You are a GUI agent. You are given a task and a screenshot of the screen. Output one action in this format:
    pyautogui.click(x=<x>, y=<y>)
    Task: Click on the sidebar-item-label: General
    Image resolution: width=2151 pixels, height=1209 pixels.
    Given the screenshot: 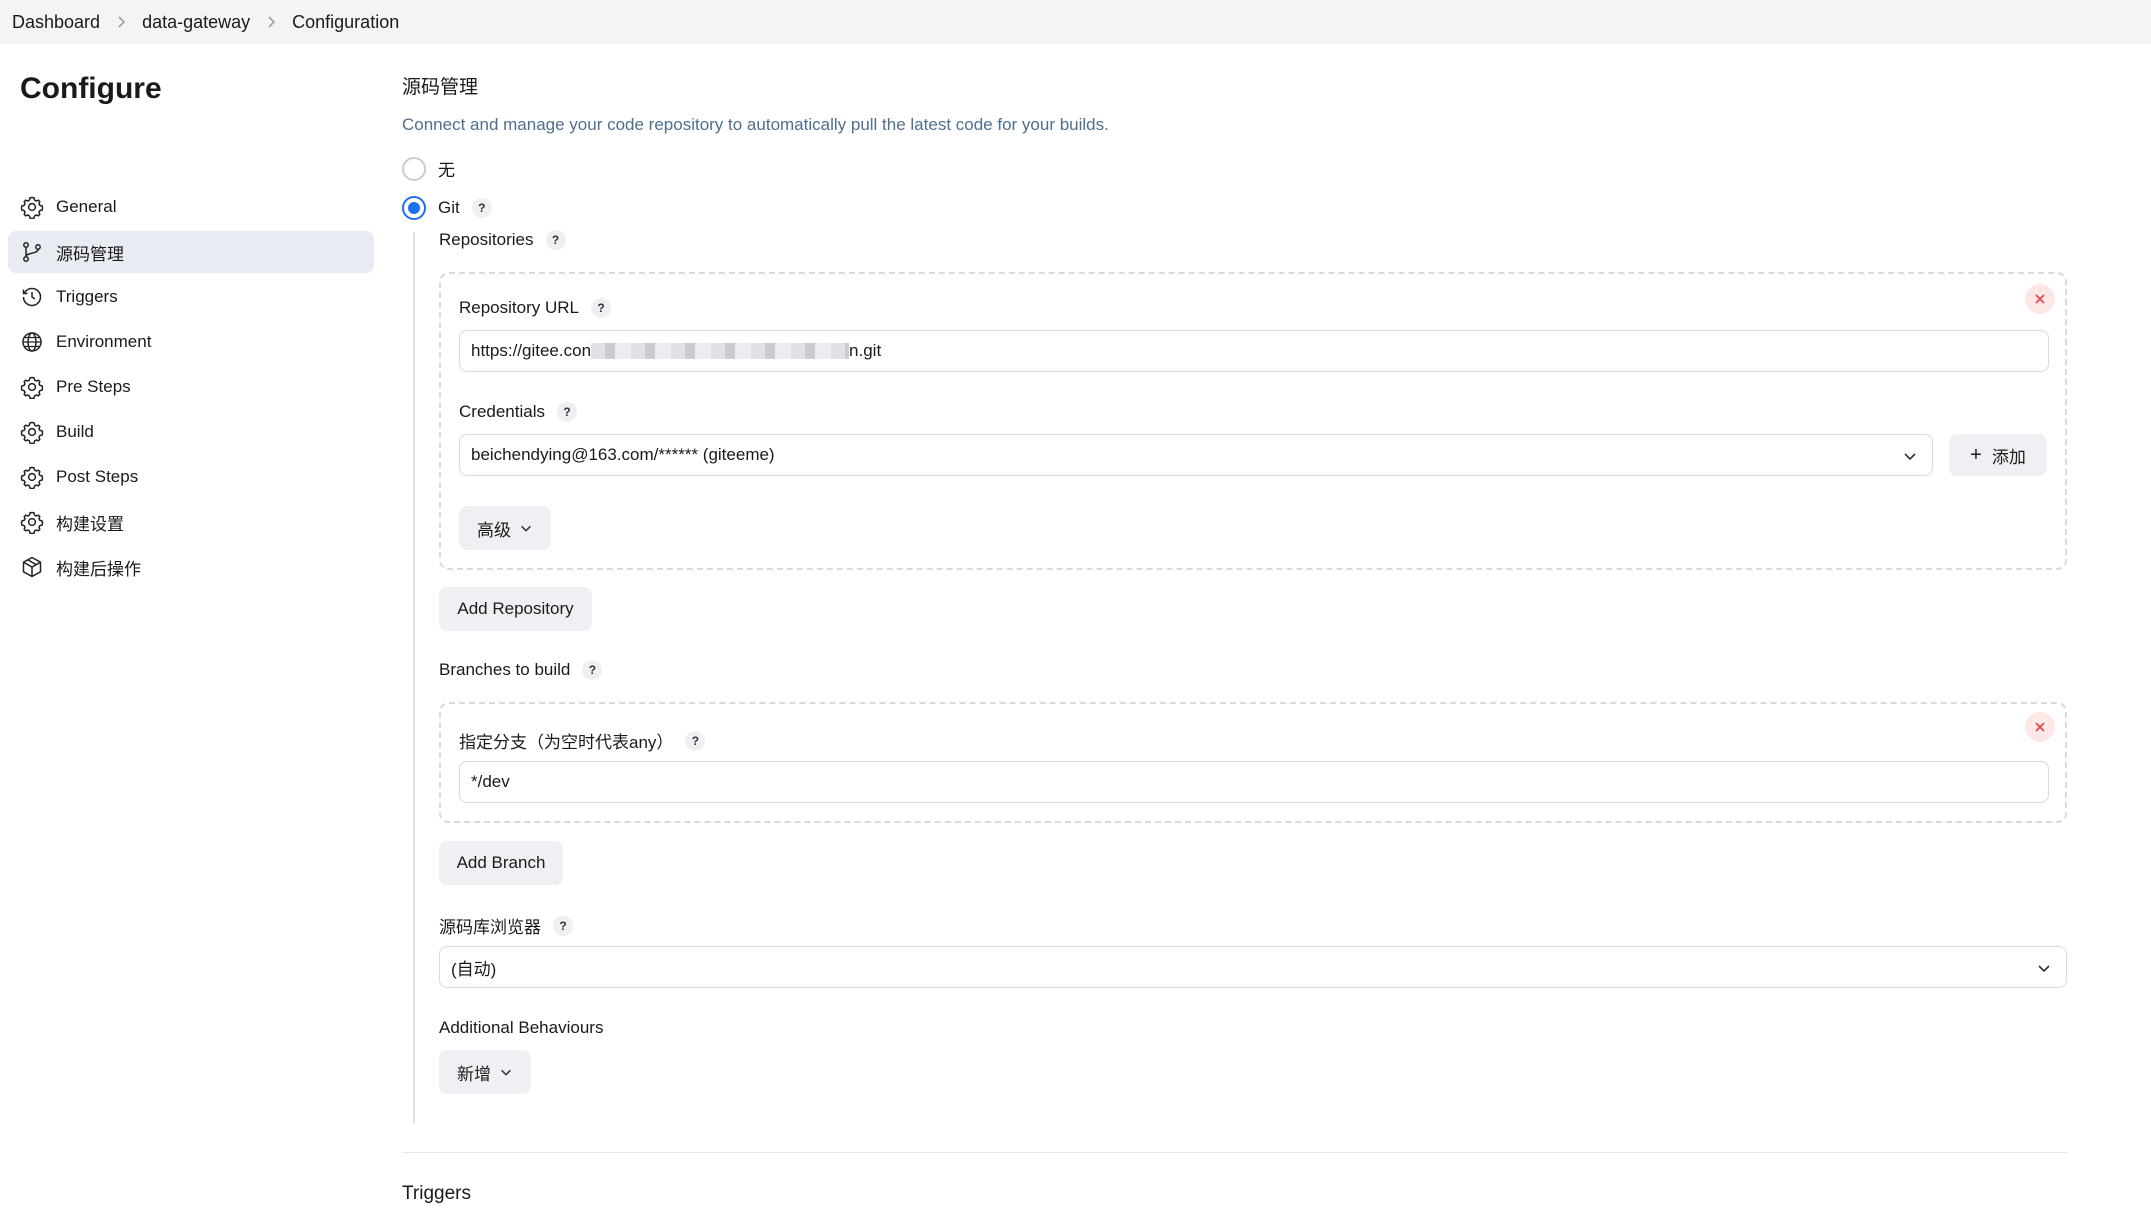 What is the action you would take?
    pyautogui.click(x=86, y=206)
    